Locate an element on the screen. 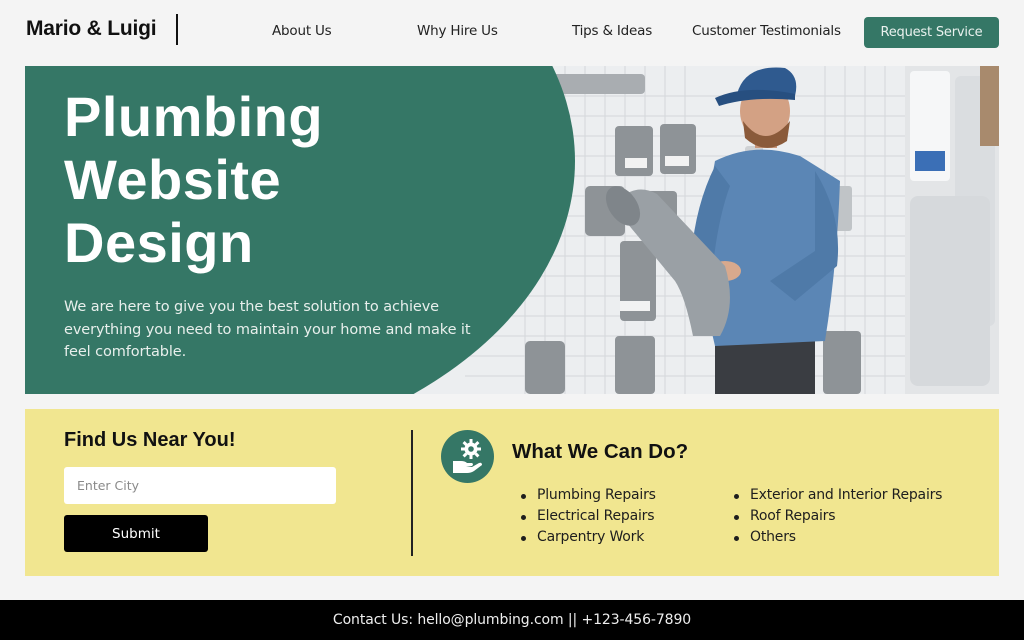 The image size is (1024, 640). nav-customer-testimonials: Customer Testimonials is located at coordinates (766, 31).